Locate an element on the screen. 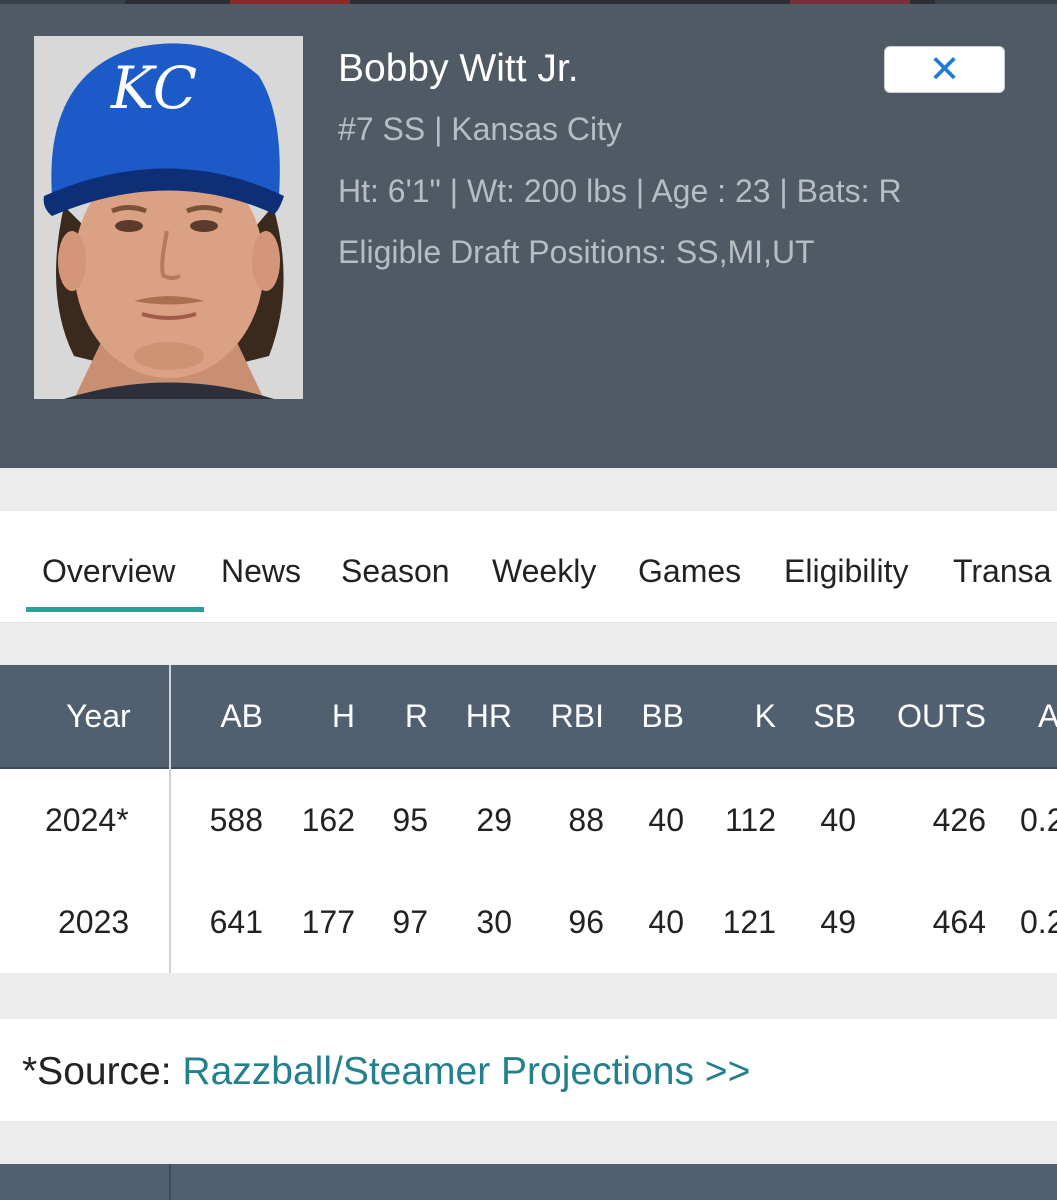  tab-news: News is located at coordinates (261, 571).